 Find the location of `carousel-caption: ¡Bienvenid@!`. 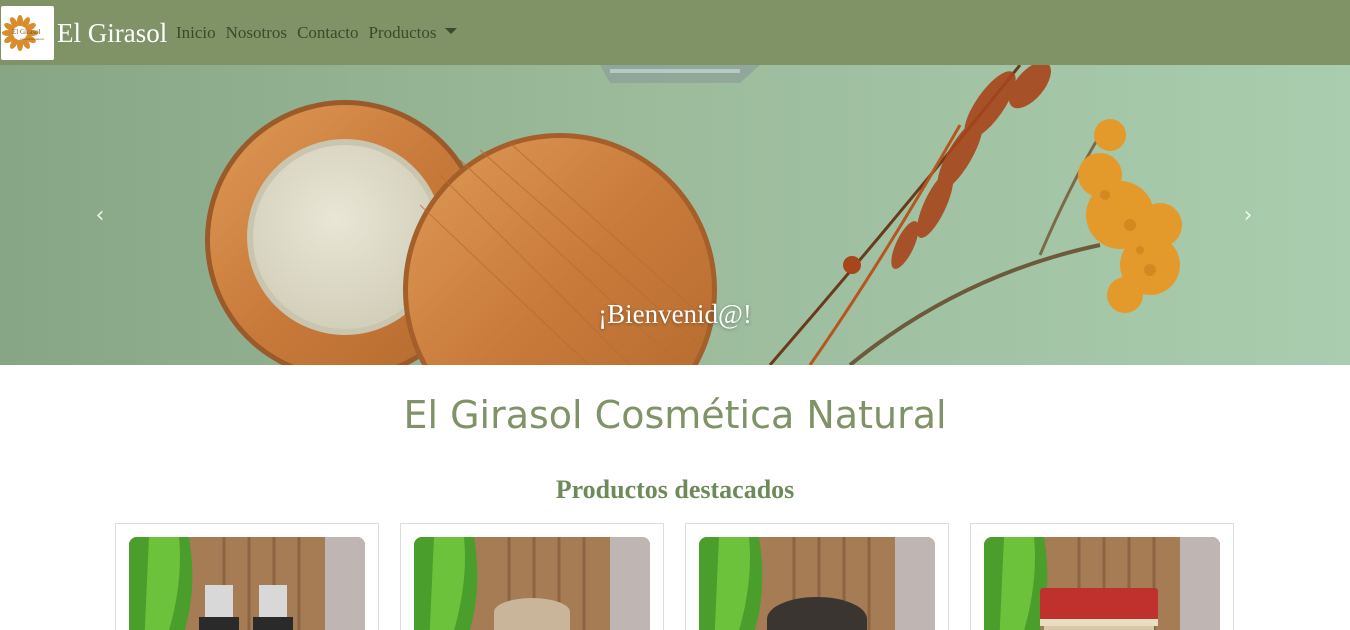

carousel-caption: ¡Bienvenid@! is located at coordinates (675, 314).